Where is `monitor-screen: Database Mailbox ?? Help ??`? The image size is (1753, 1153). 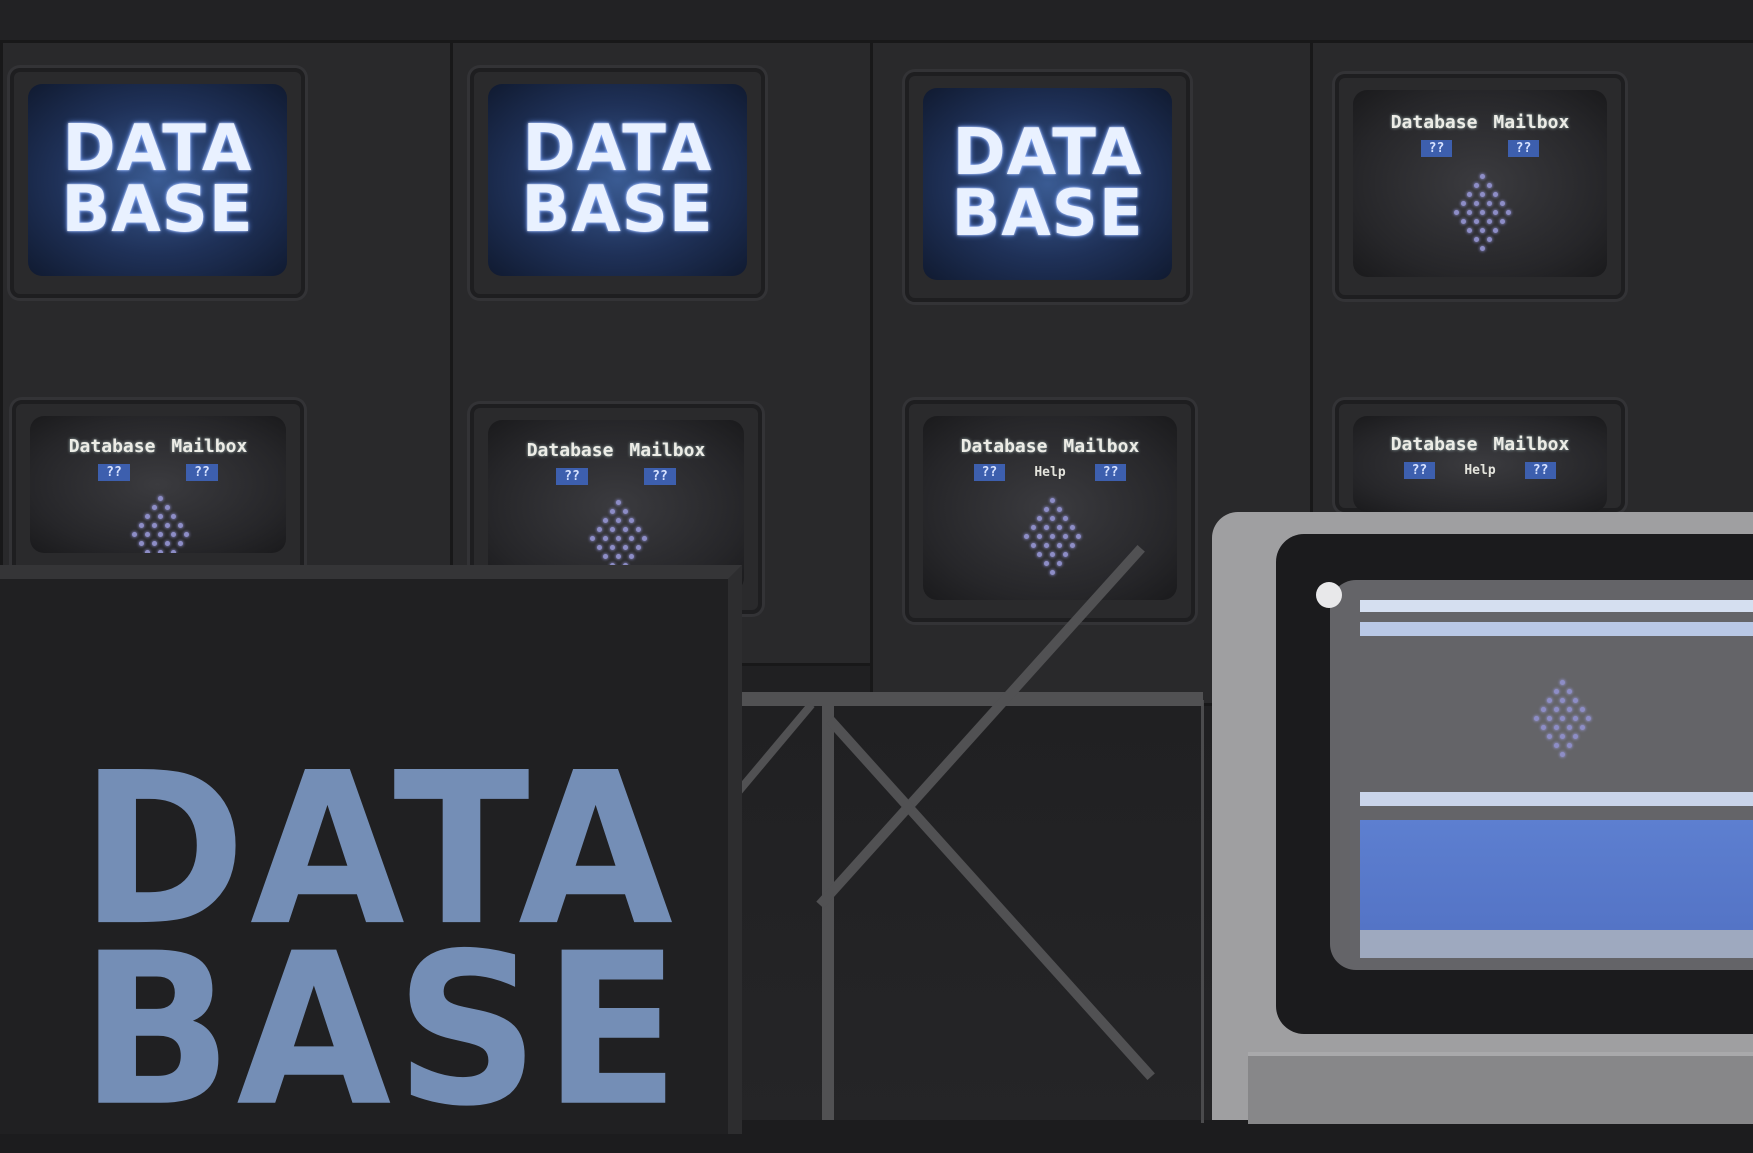 monitor-screen: Database Mailbox ?? Help ?? is located at coordinates (1050, 508).